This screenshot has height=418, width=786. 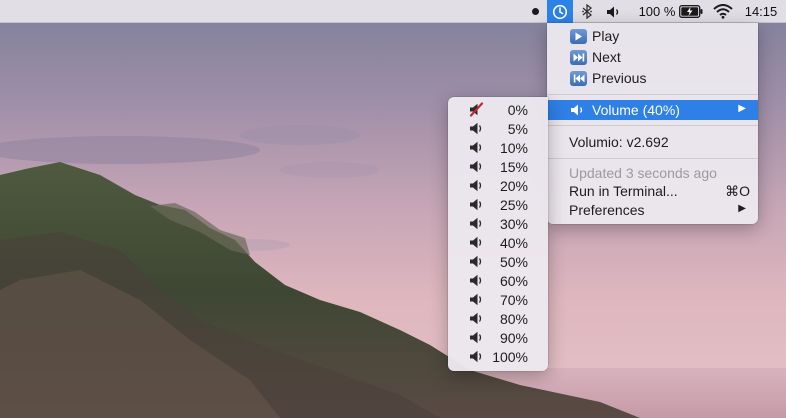 I want to click on volume-option-label: 25%, so click(x=513, y=205).